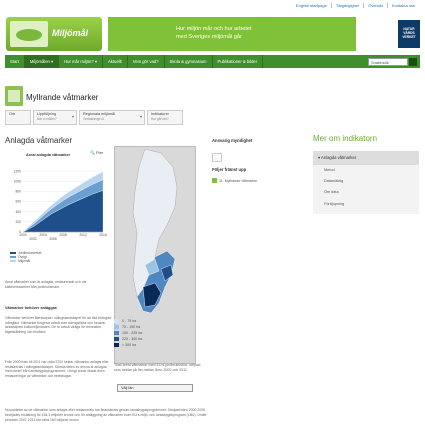 The width and height of the screenshot is (425, 438). What do you see at coordinates (127, 388) in the screenshot?
I see `county-select-value: Välj län` at bounding box center [127, 388].